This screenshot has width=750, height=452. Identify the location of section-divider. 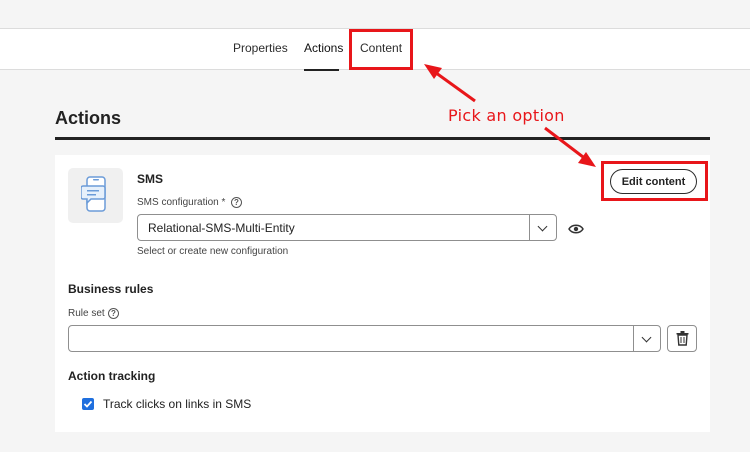
(382, 138).